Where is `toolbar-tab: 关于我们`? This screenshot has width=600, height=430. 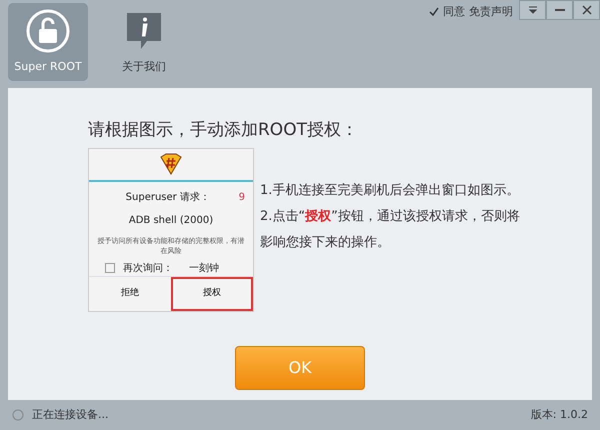
toolbar-tab: 关于我们 is located at coordinates (144, 42).